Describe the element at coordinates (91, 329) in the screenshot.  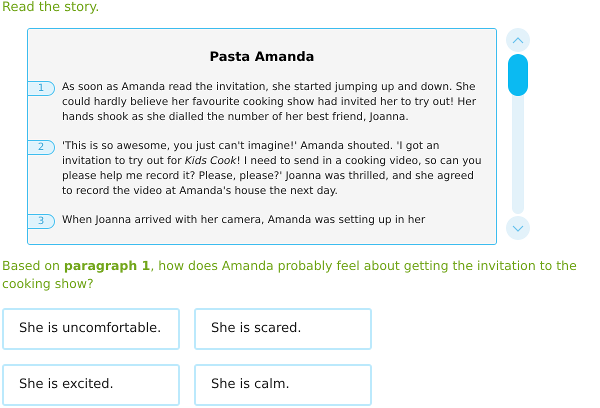
I see `answer-option: She is uncomfortable.` at that location.